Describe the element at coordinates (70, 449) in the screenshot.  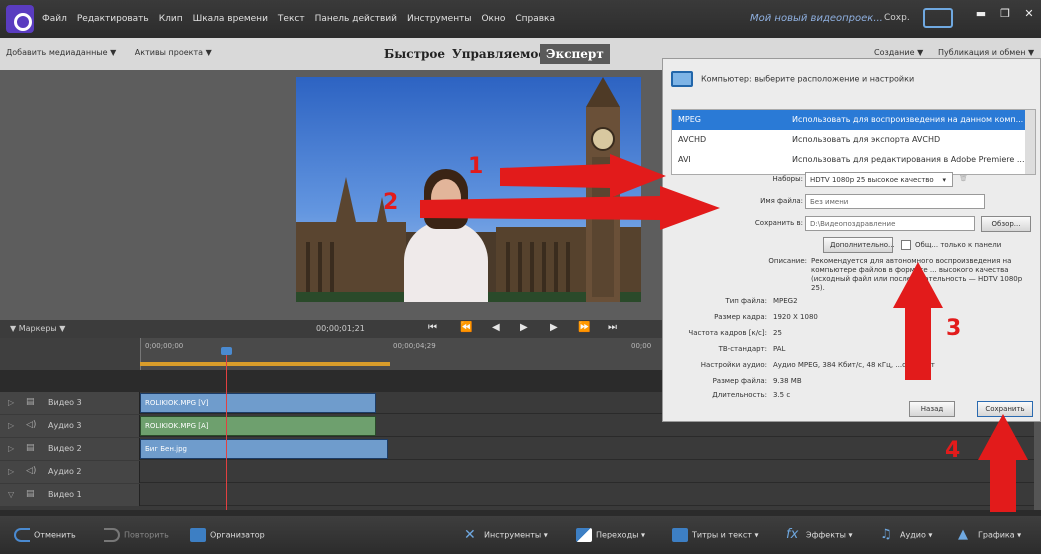
I see `track-header: ▷ ▤ Видео 2` at that location.